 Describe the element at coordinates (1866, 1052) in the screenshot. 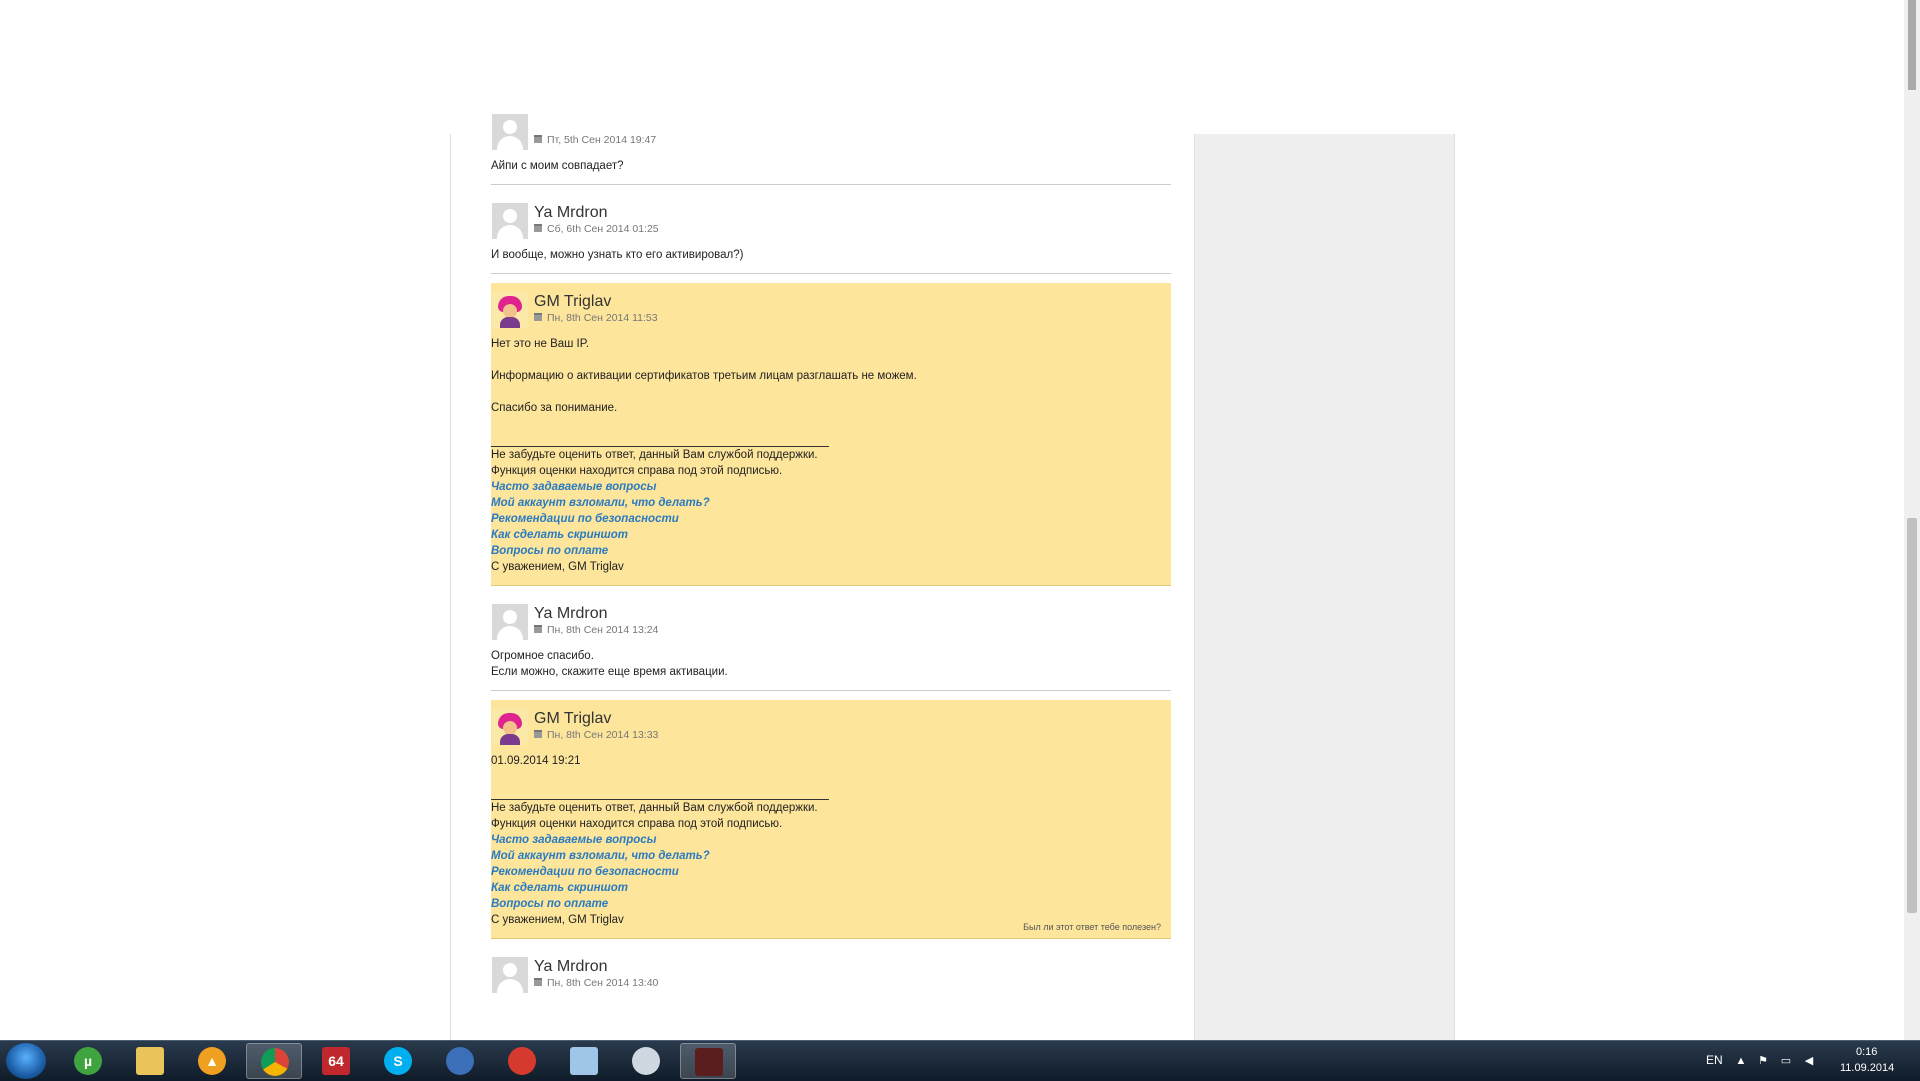

I see `clock-time: 0:16` at that location.